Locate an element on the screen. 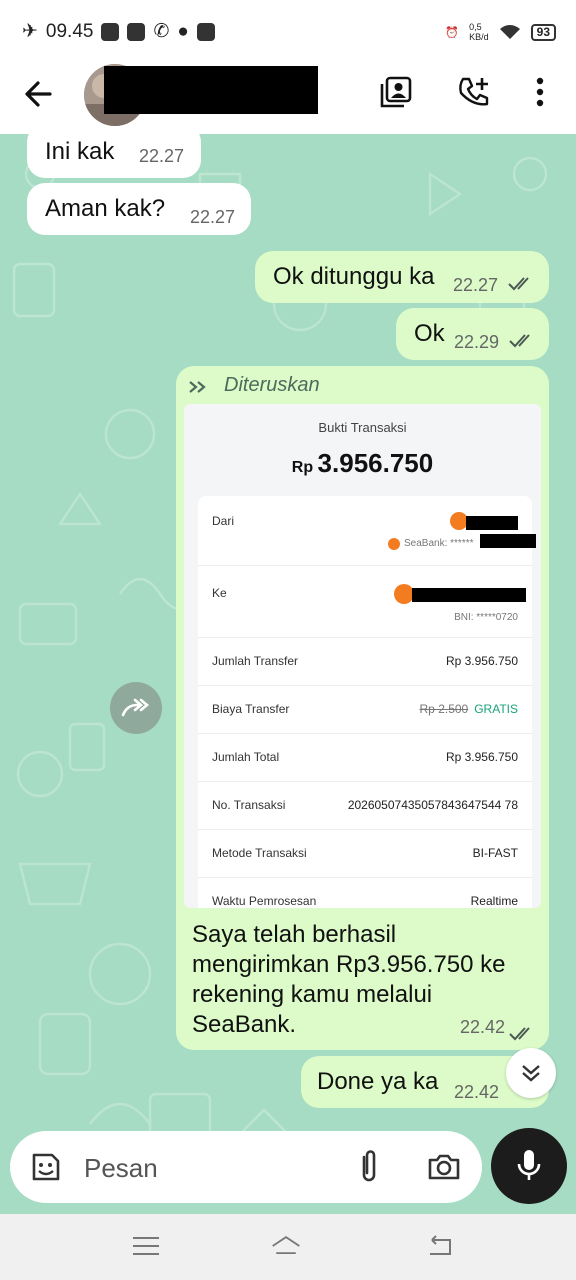 Image resolution: width=576 pixels, height=1280 pixels. system-navigation-bar is located at coordinates (288, 1247).